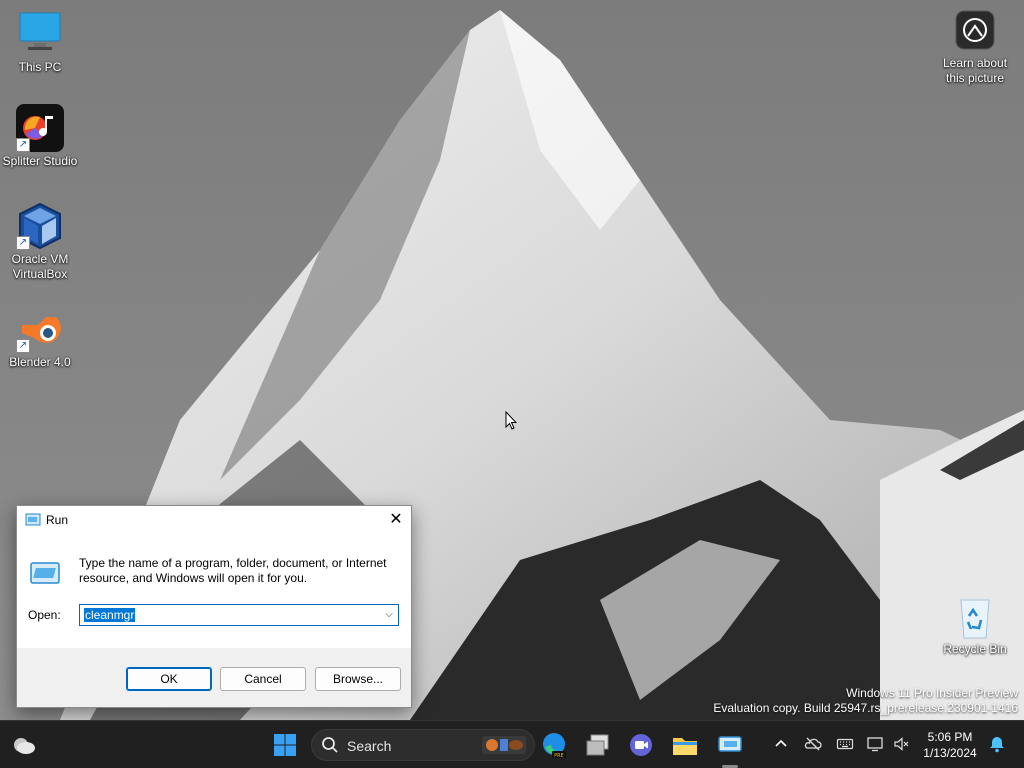 This screenshot has height=768, width=1024. I want to click on desktop-icon-label: Splitter Studio, so click(40, 161).